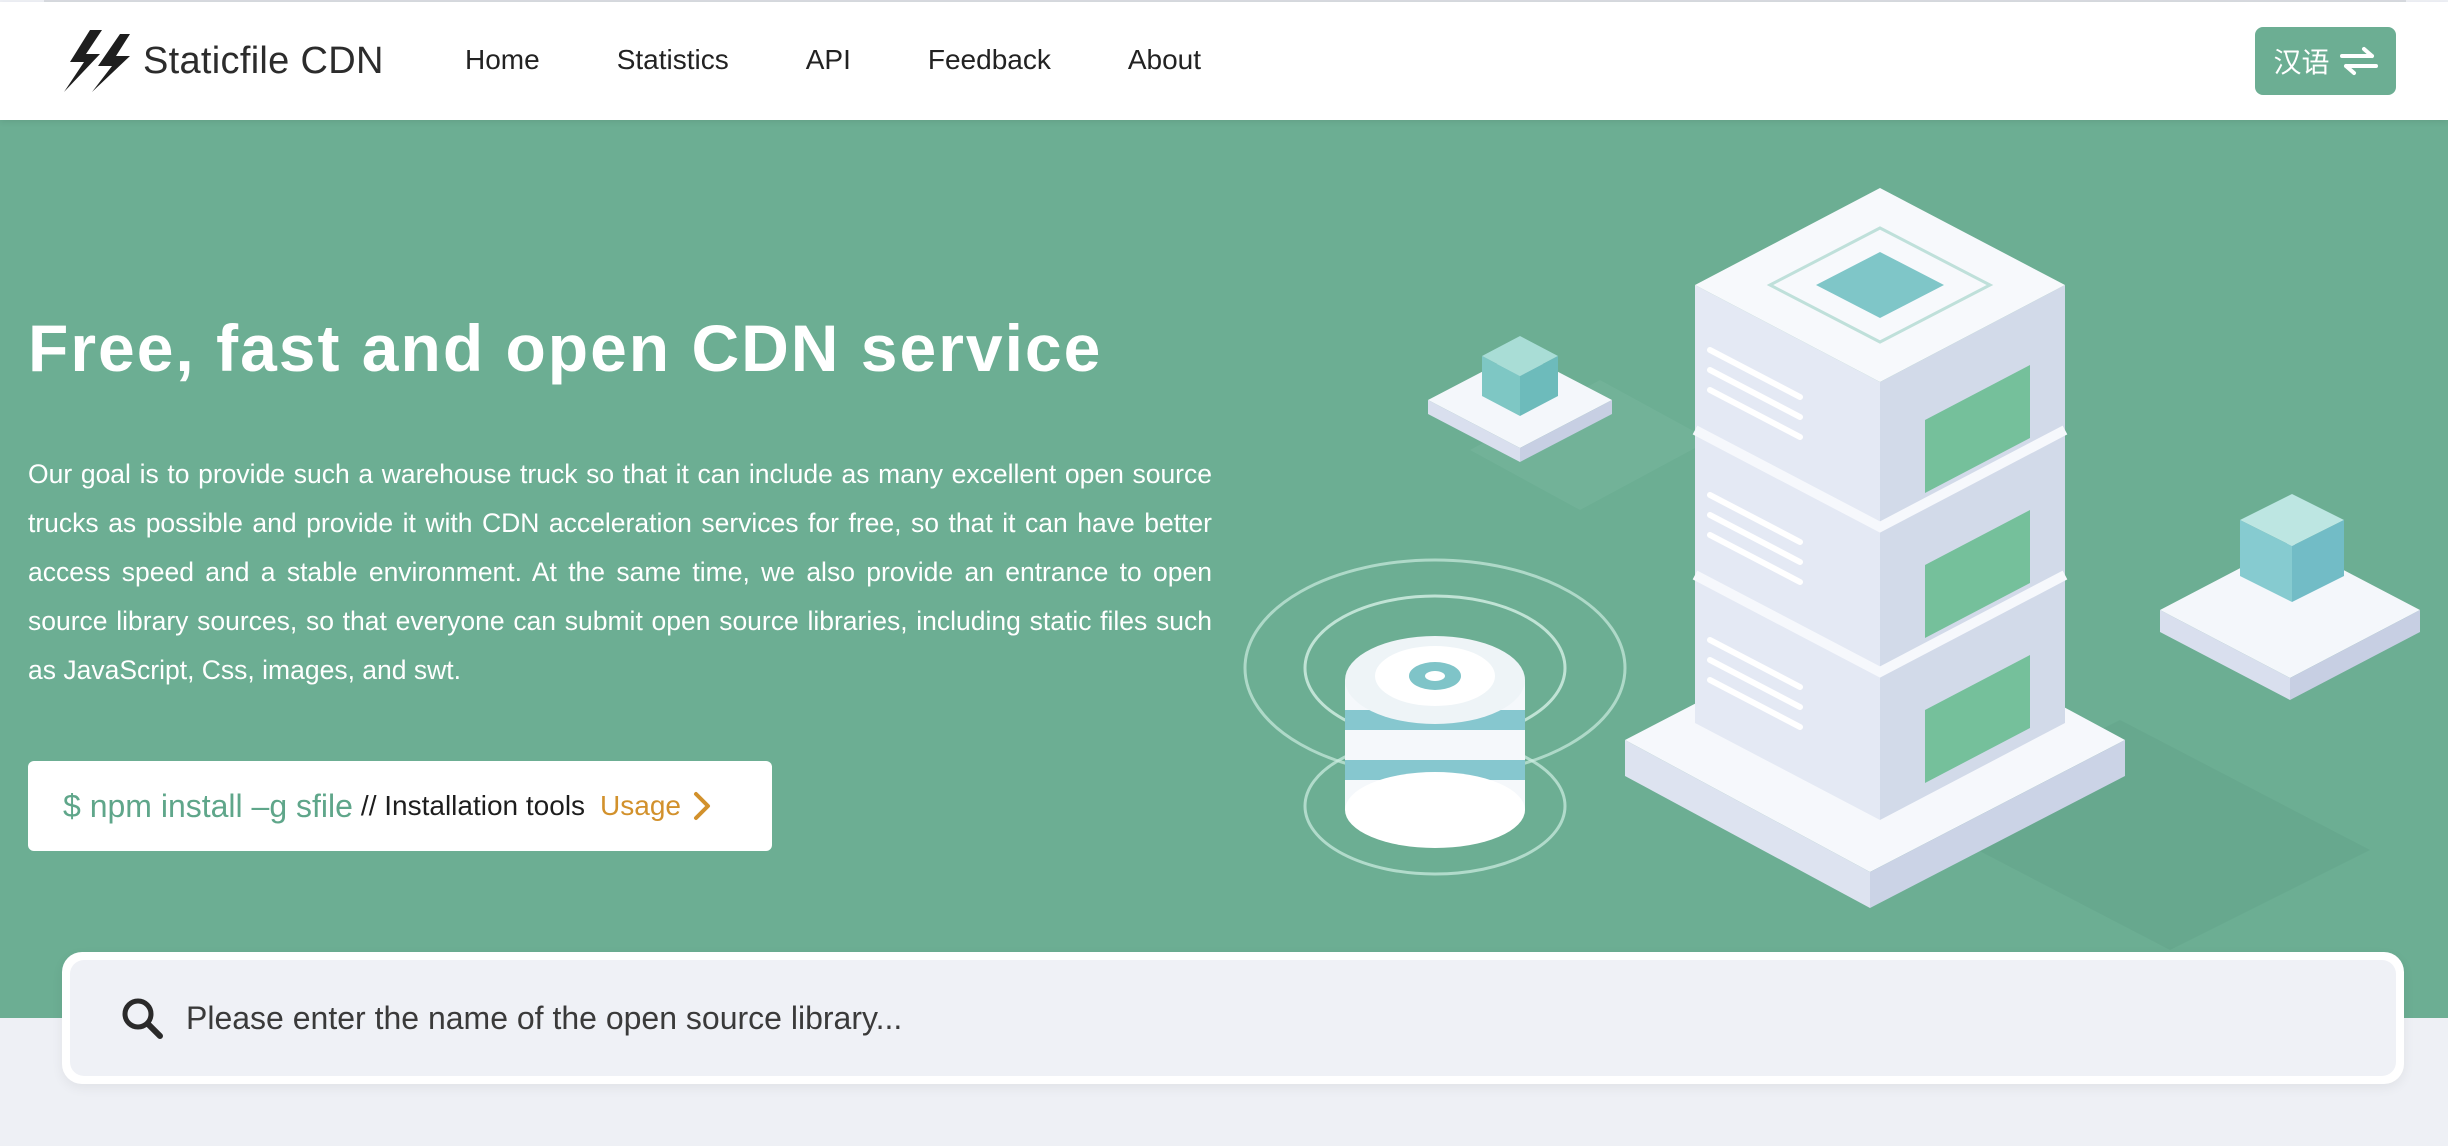 The image size is (2448, 1146). What do you see at coordinates (1164, 60) in the screenshot?
I see `nav-about: About` at bounding box center [1164, 60].